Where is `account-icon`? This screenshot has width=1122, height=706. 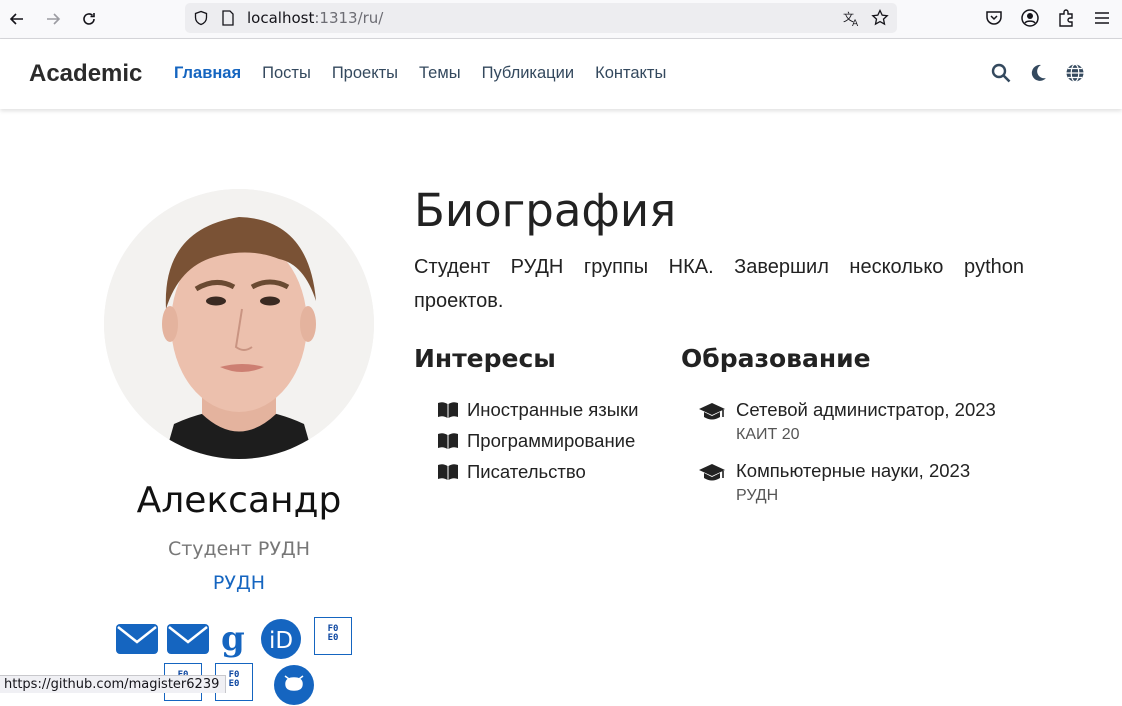
account-icon is located at coordinates (1030, 18).